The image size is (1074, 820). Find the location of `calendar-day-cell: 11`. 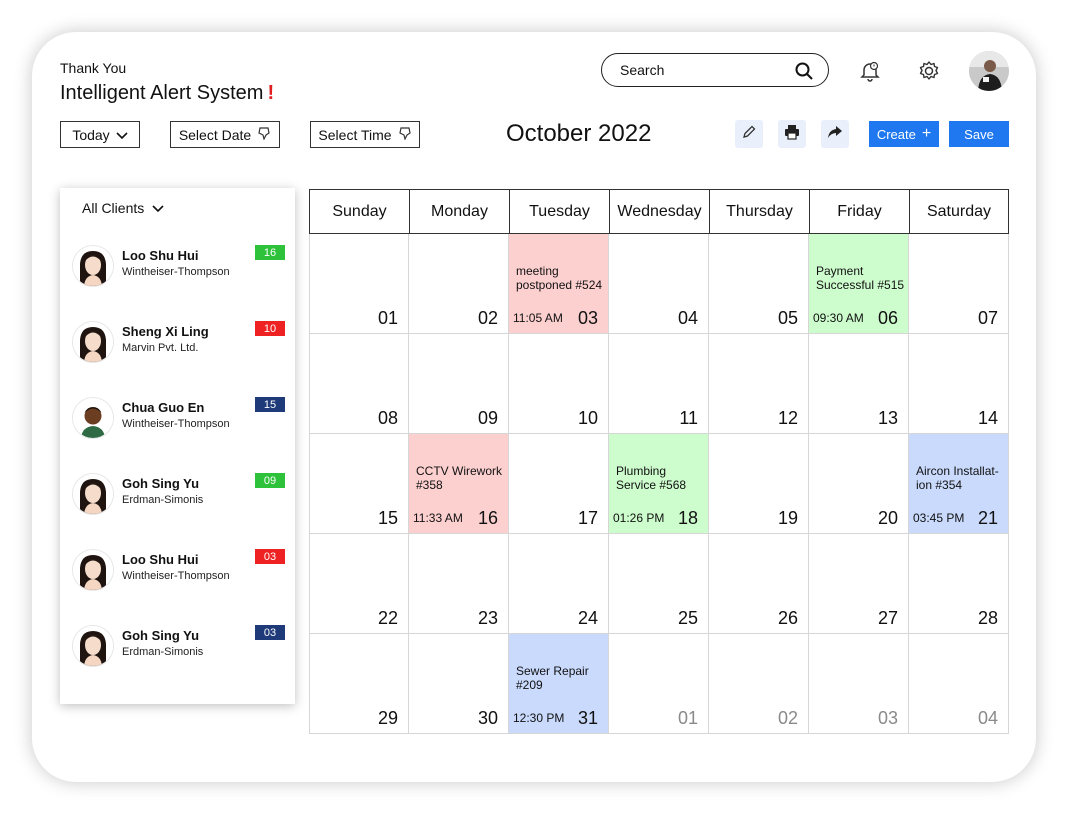

calendar-day-cell: 11 is located at coordinates (659, 384).